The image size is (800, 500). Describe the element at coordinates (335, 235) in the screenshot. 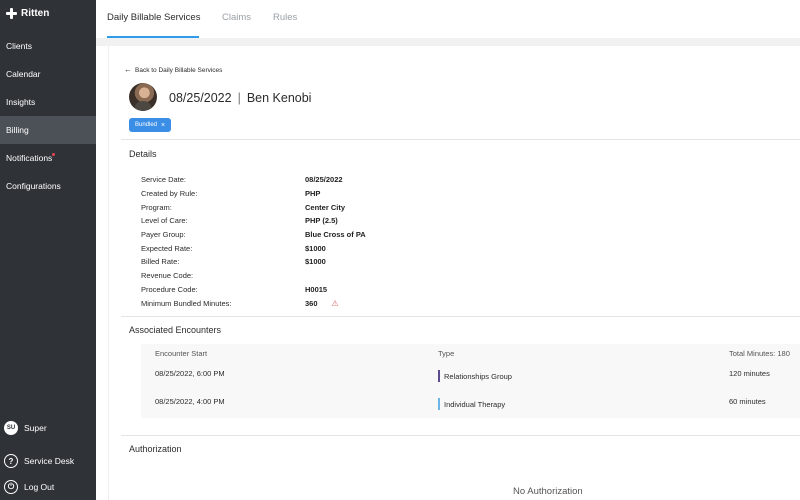

I see `detail-value: Blue Cross of PA` at that location.